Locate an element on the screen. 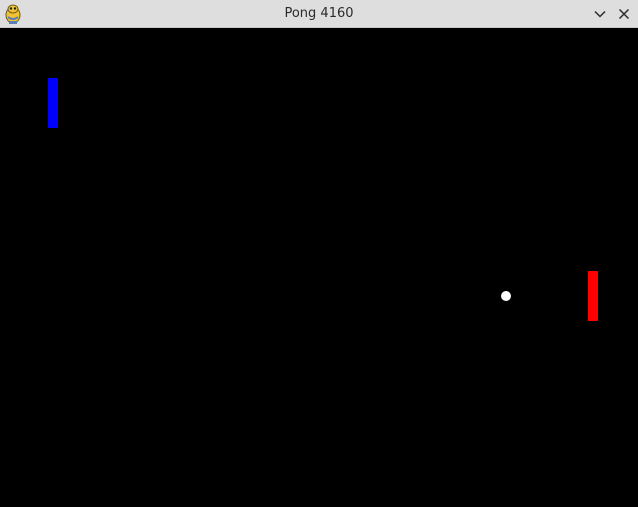  left-paddle is located at coordinates (53, 103).